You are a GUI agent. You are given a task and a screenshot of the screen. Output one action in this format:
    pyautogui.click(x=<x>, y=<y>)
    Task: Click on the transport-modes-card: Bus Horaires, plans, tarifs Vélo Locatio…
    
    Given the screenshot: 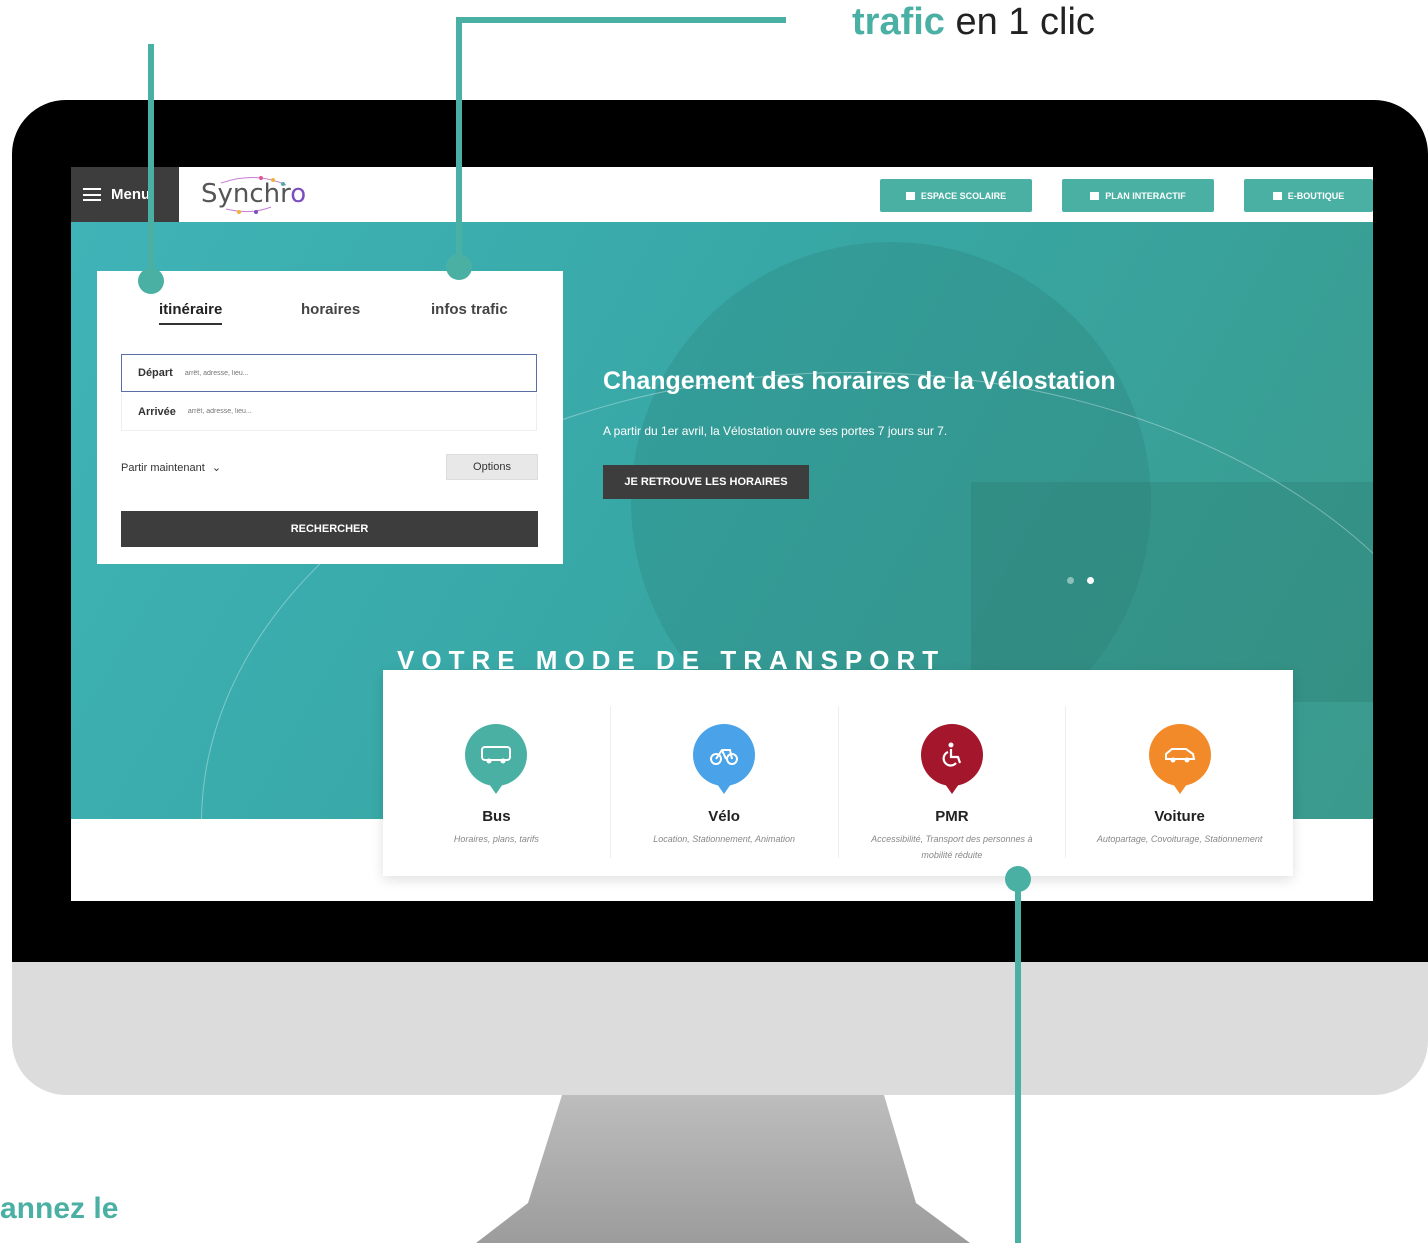 What is the action you would take?
    pyautogui.click(x=838, y=773)
    